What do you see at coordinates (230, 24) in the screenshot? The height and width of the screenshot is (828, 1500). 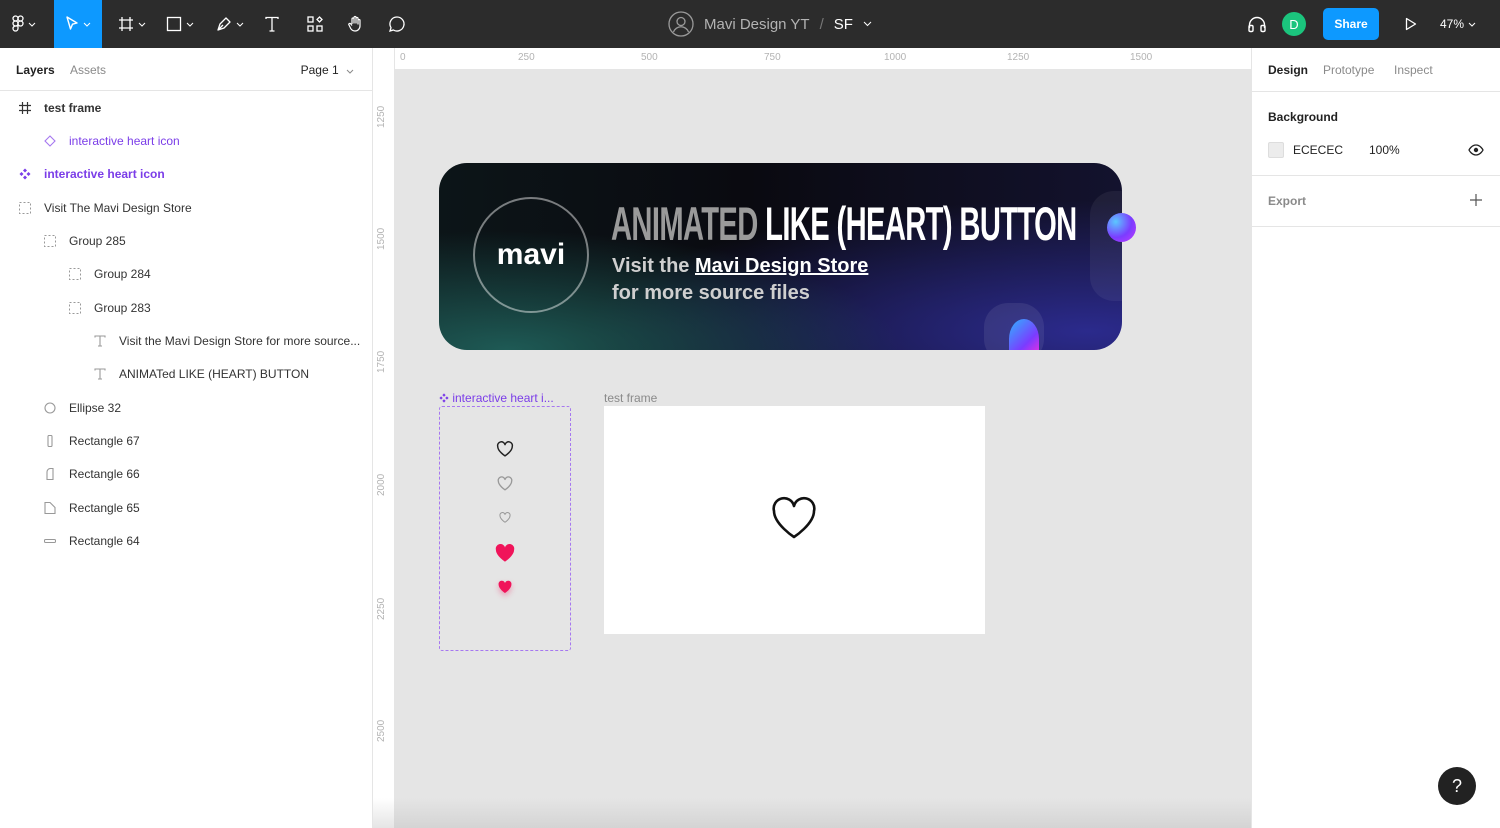 I see `pen-tool-button` at bounding box center [230, 24].